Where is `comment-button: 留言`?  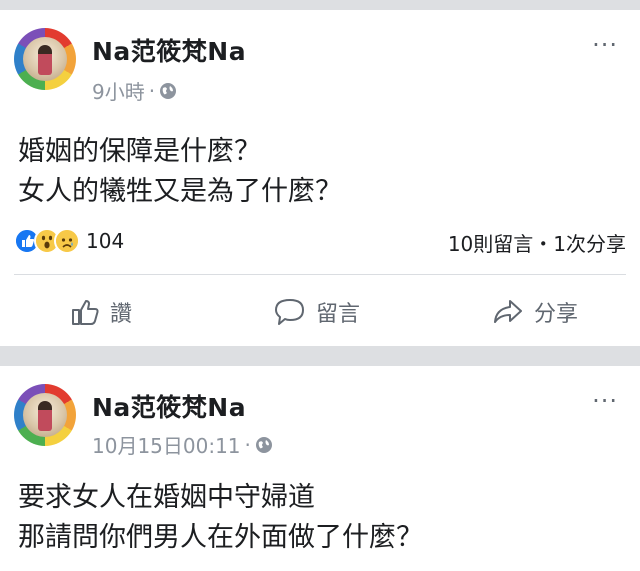 comment-button: 留言 is located at coordinates (317, 312).